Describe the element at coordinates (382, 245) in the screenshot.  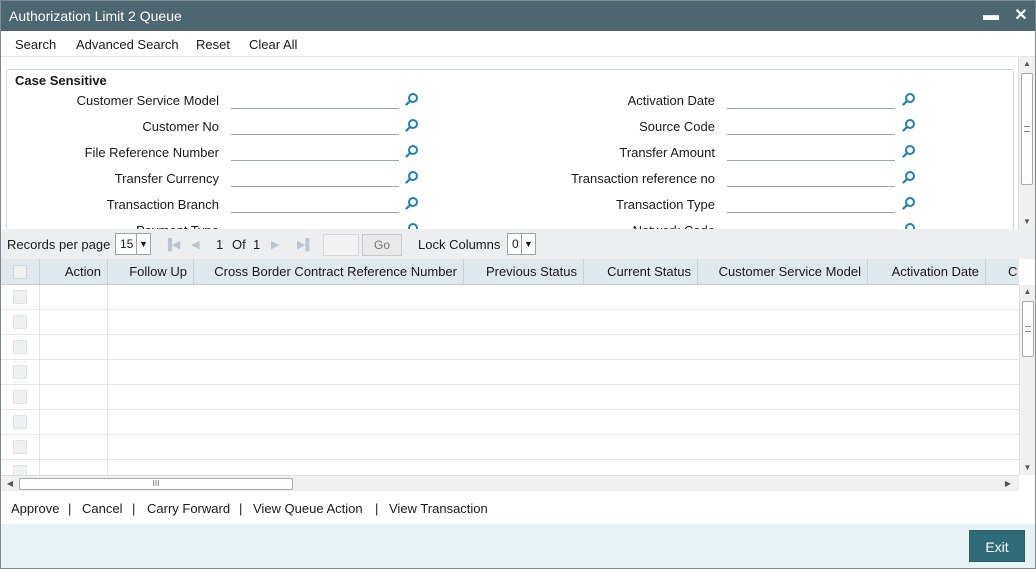
I see `go-button: Go` at that location.